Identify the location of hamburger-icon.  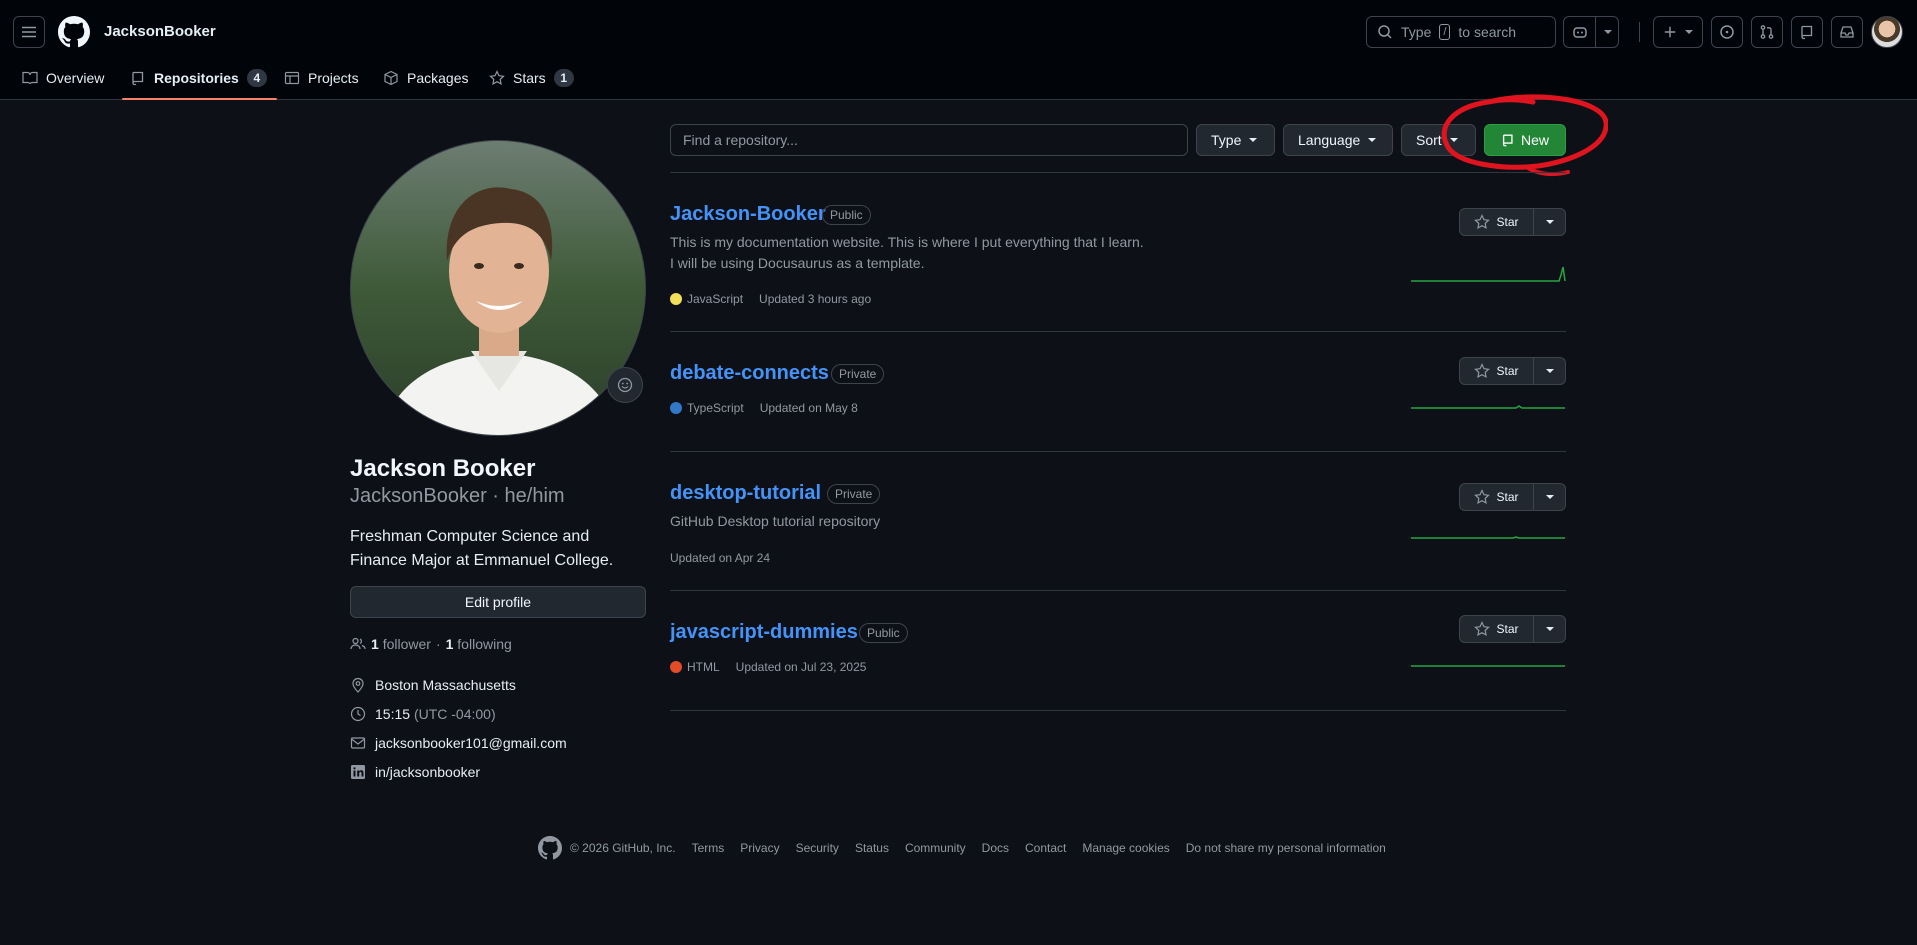
(29, 32).